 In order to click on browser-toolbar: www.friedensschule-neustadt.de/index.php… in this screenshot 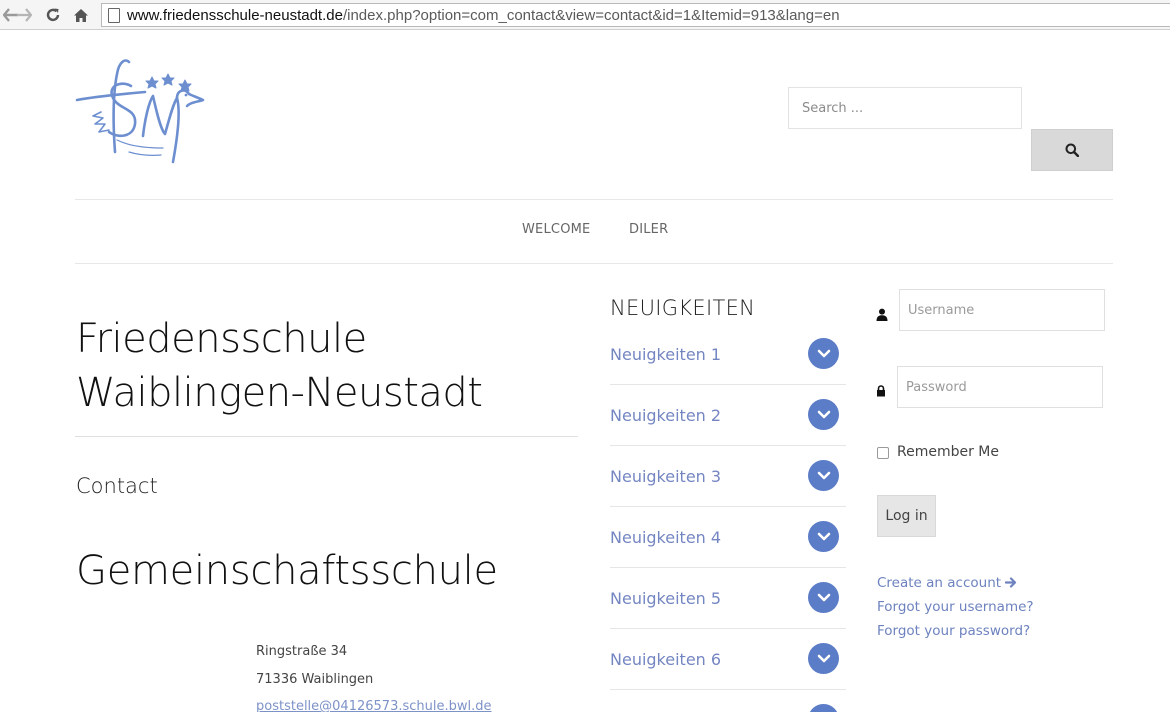, I will do `click(585, 15)`.